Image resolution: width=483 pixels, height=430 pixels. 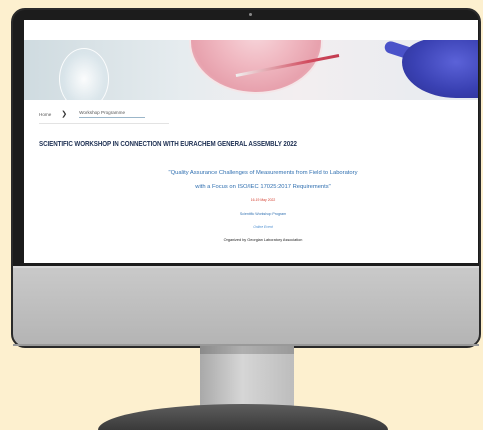 I want to click on breadcrumb: Home ❯ Workshop Programme, so click(x=92, y=114).